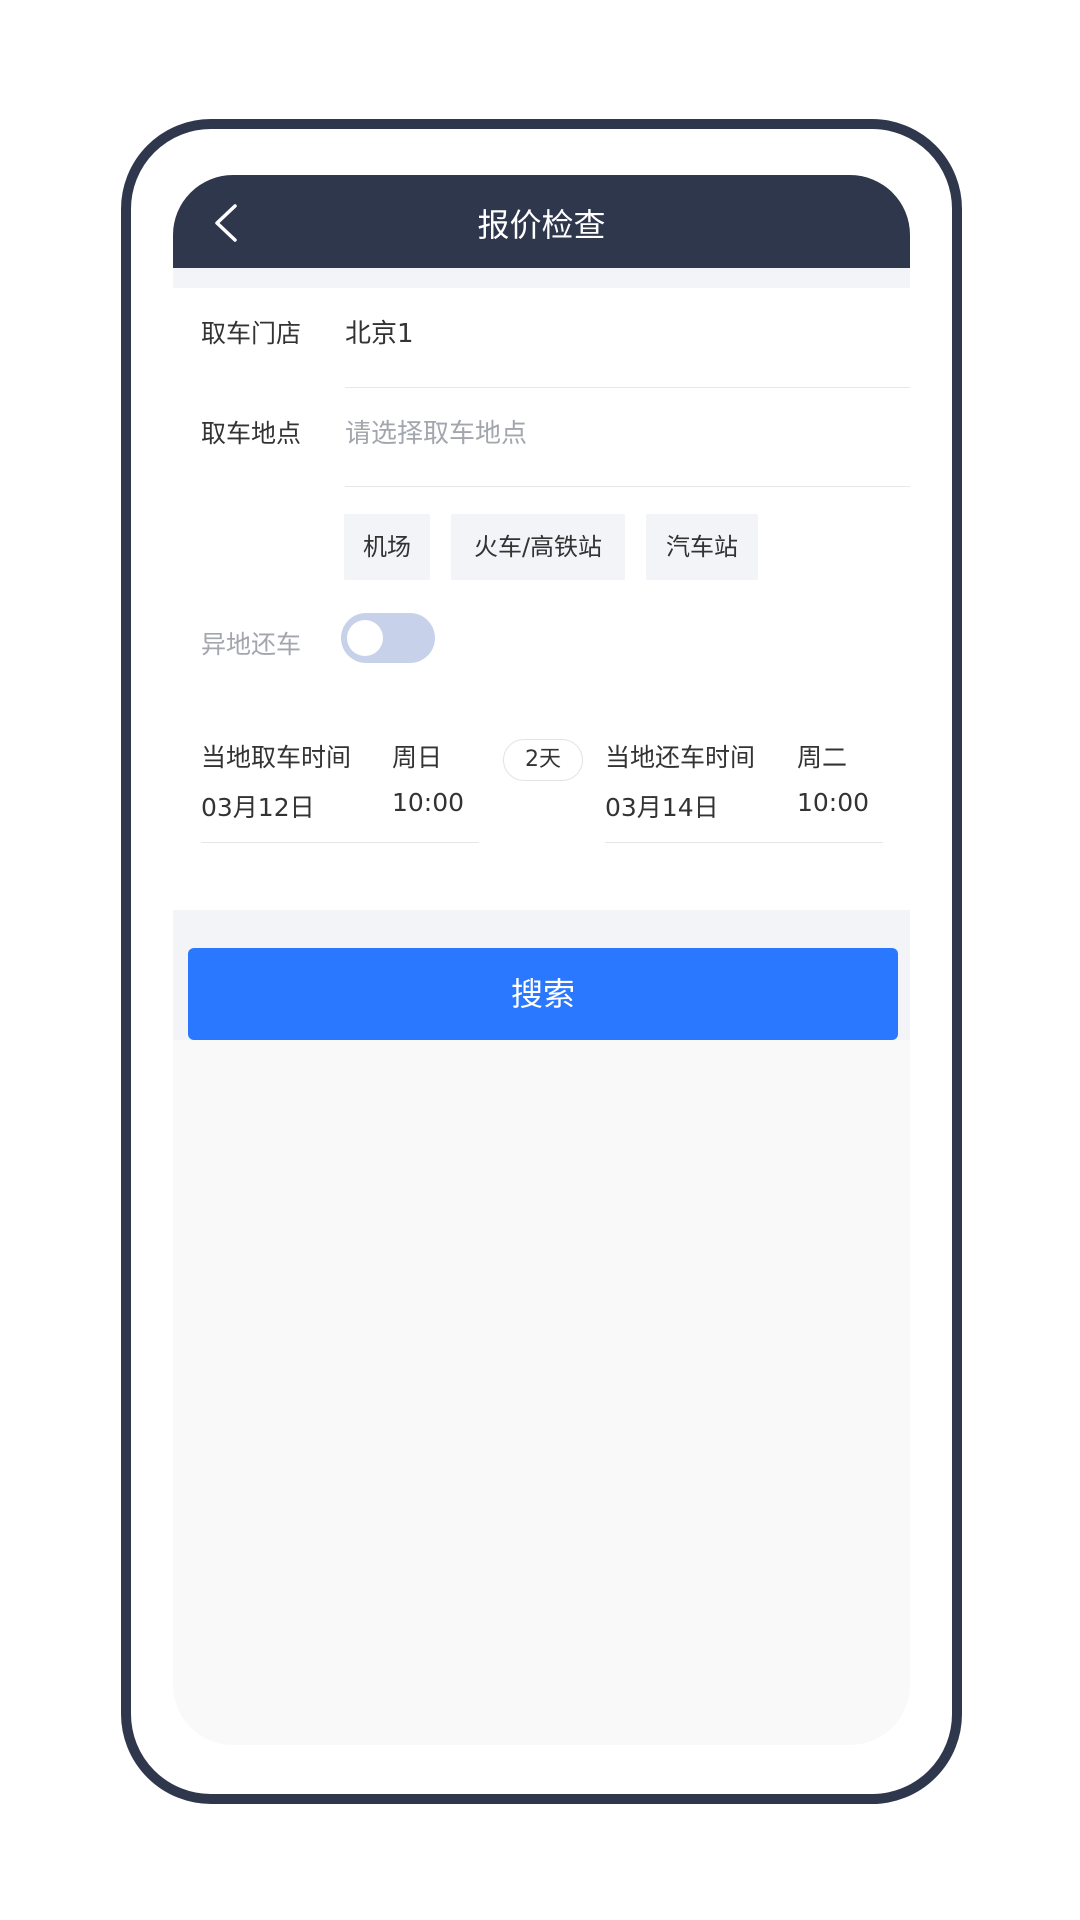  Describe the element at coordinates (379, 331) in the screenshot. I see `pickup-store-value: 北京1` at that location.